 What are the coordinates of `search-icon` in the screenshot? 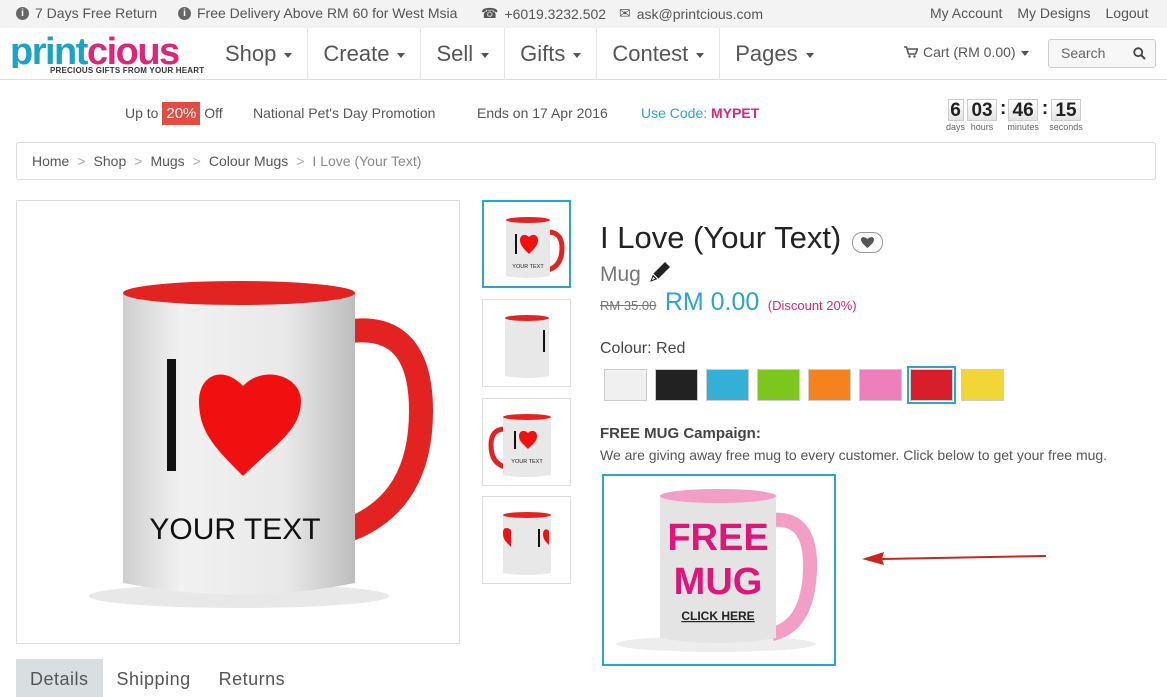 It's located at (1139, 53).